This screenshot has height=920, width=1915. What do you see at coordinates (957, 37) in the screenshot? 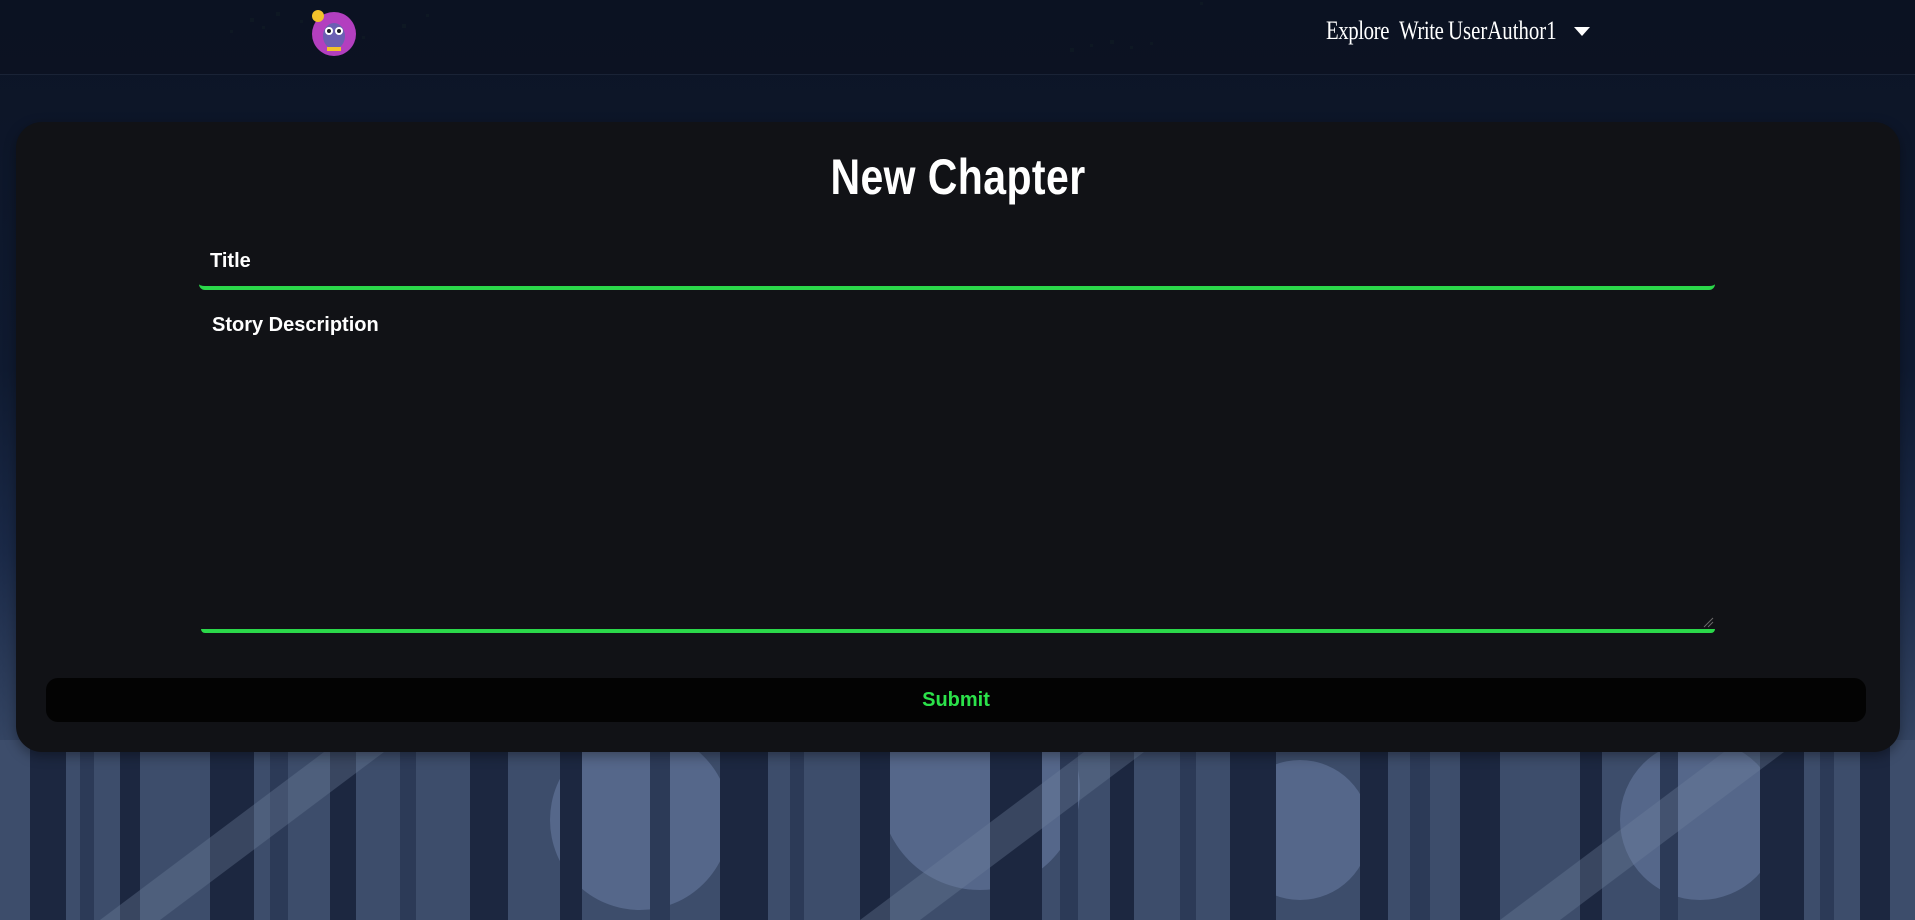
I see `top-navbar: Explore Write UserAuthor1` at bounding box center [957, 37].